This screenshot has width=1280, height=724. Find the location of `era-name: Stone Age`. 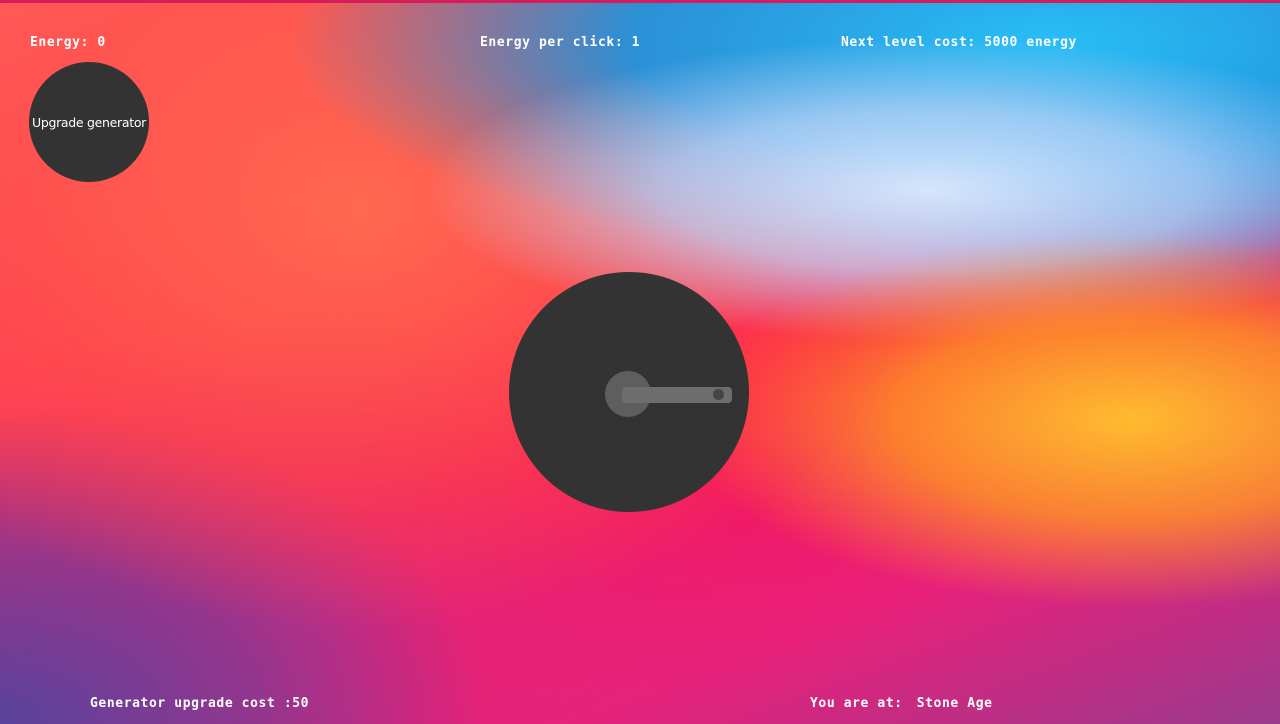

era-name: Stone Age is located at coordinates (954, 703).